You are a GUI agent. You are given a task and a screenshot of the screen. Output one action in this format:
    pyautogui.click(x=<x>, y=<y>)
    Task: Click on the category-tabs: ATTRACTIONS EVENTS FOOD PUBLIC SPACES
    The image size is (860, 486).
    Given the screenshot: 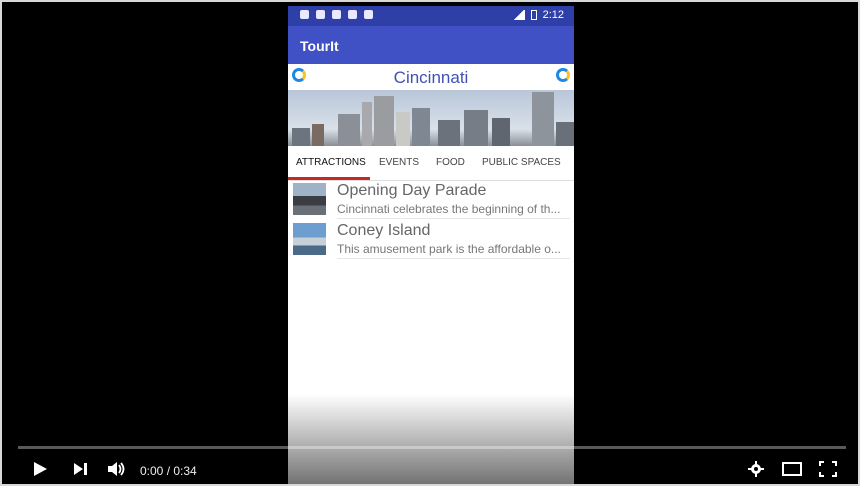 What is the action you would take?
    pyautogui.click(x=431, y=163)
    